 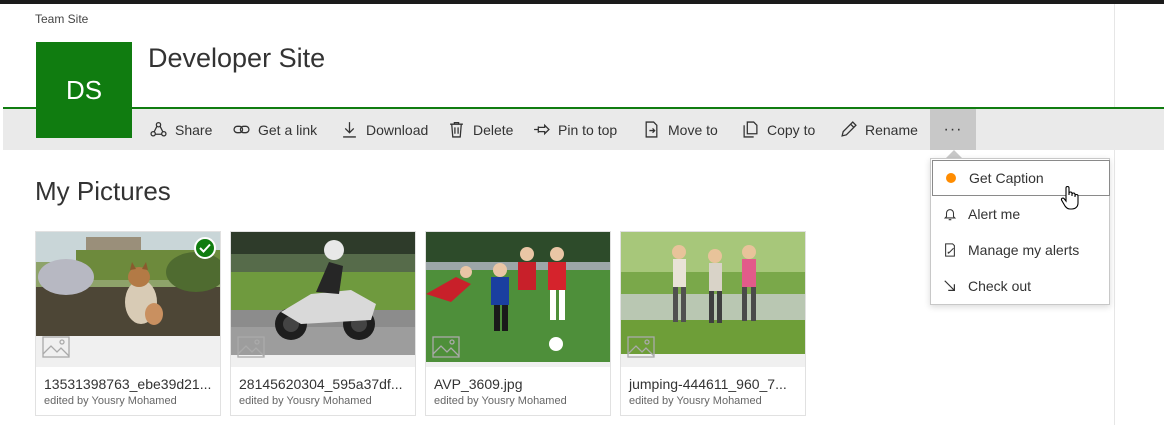 What do you see at coordinates (493, 129) in the screenshot?
I see `delete-label: Delete` at bounding box center [493, 129].